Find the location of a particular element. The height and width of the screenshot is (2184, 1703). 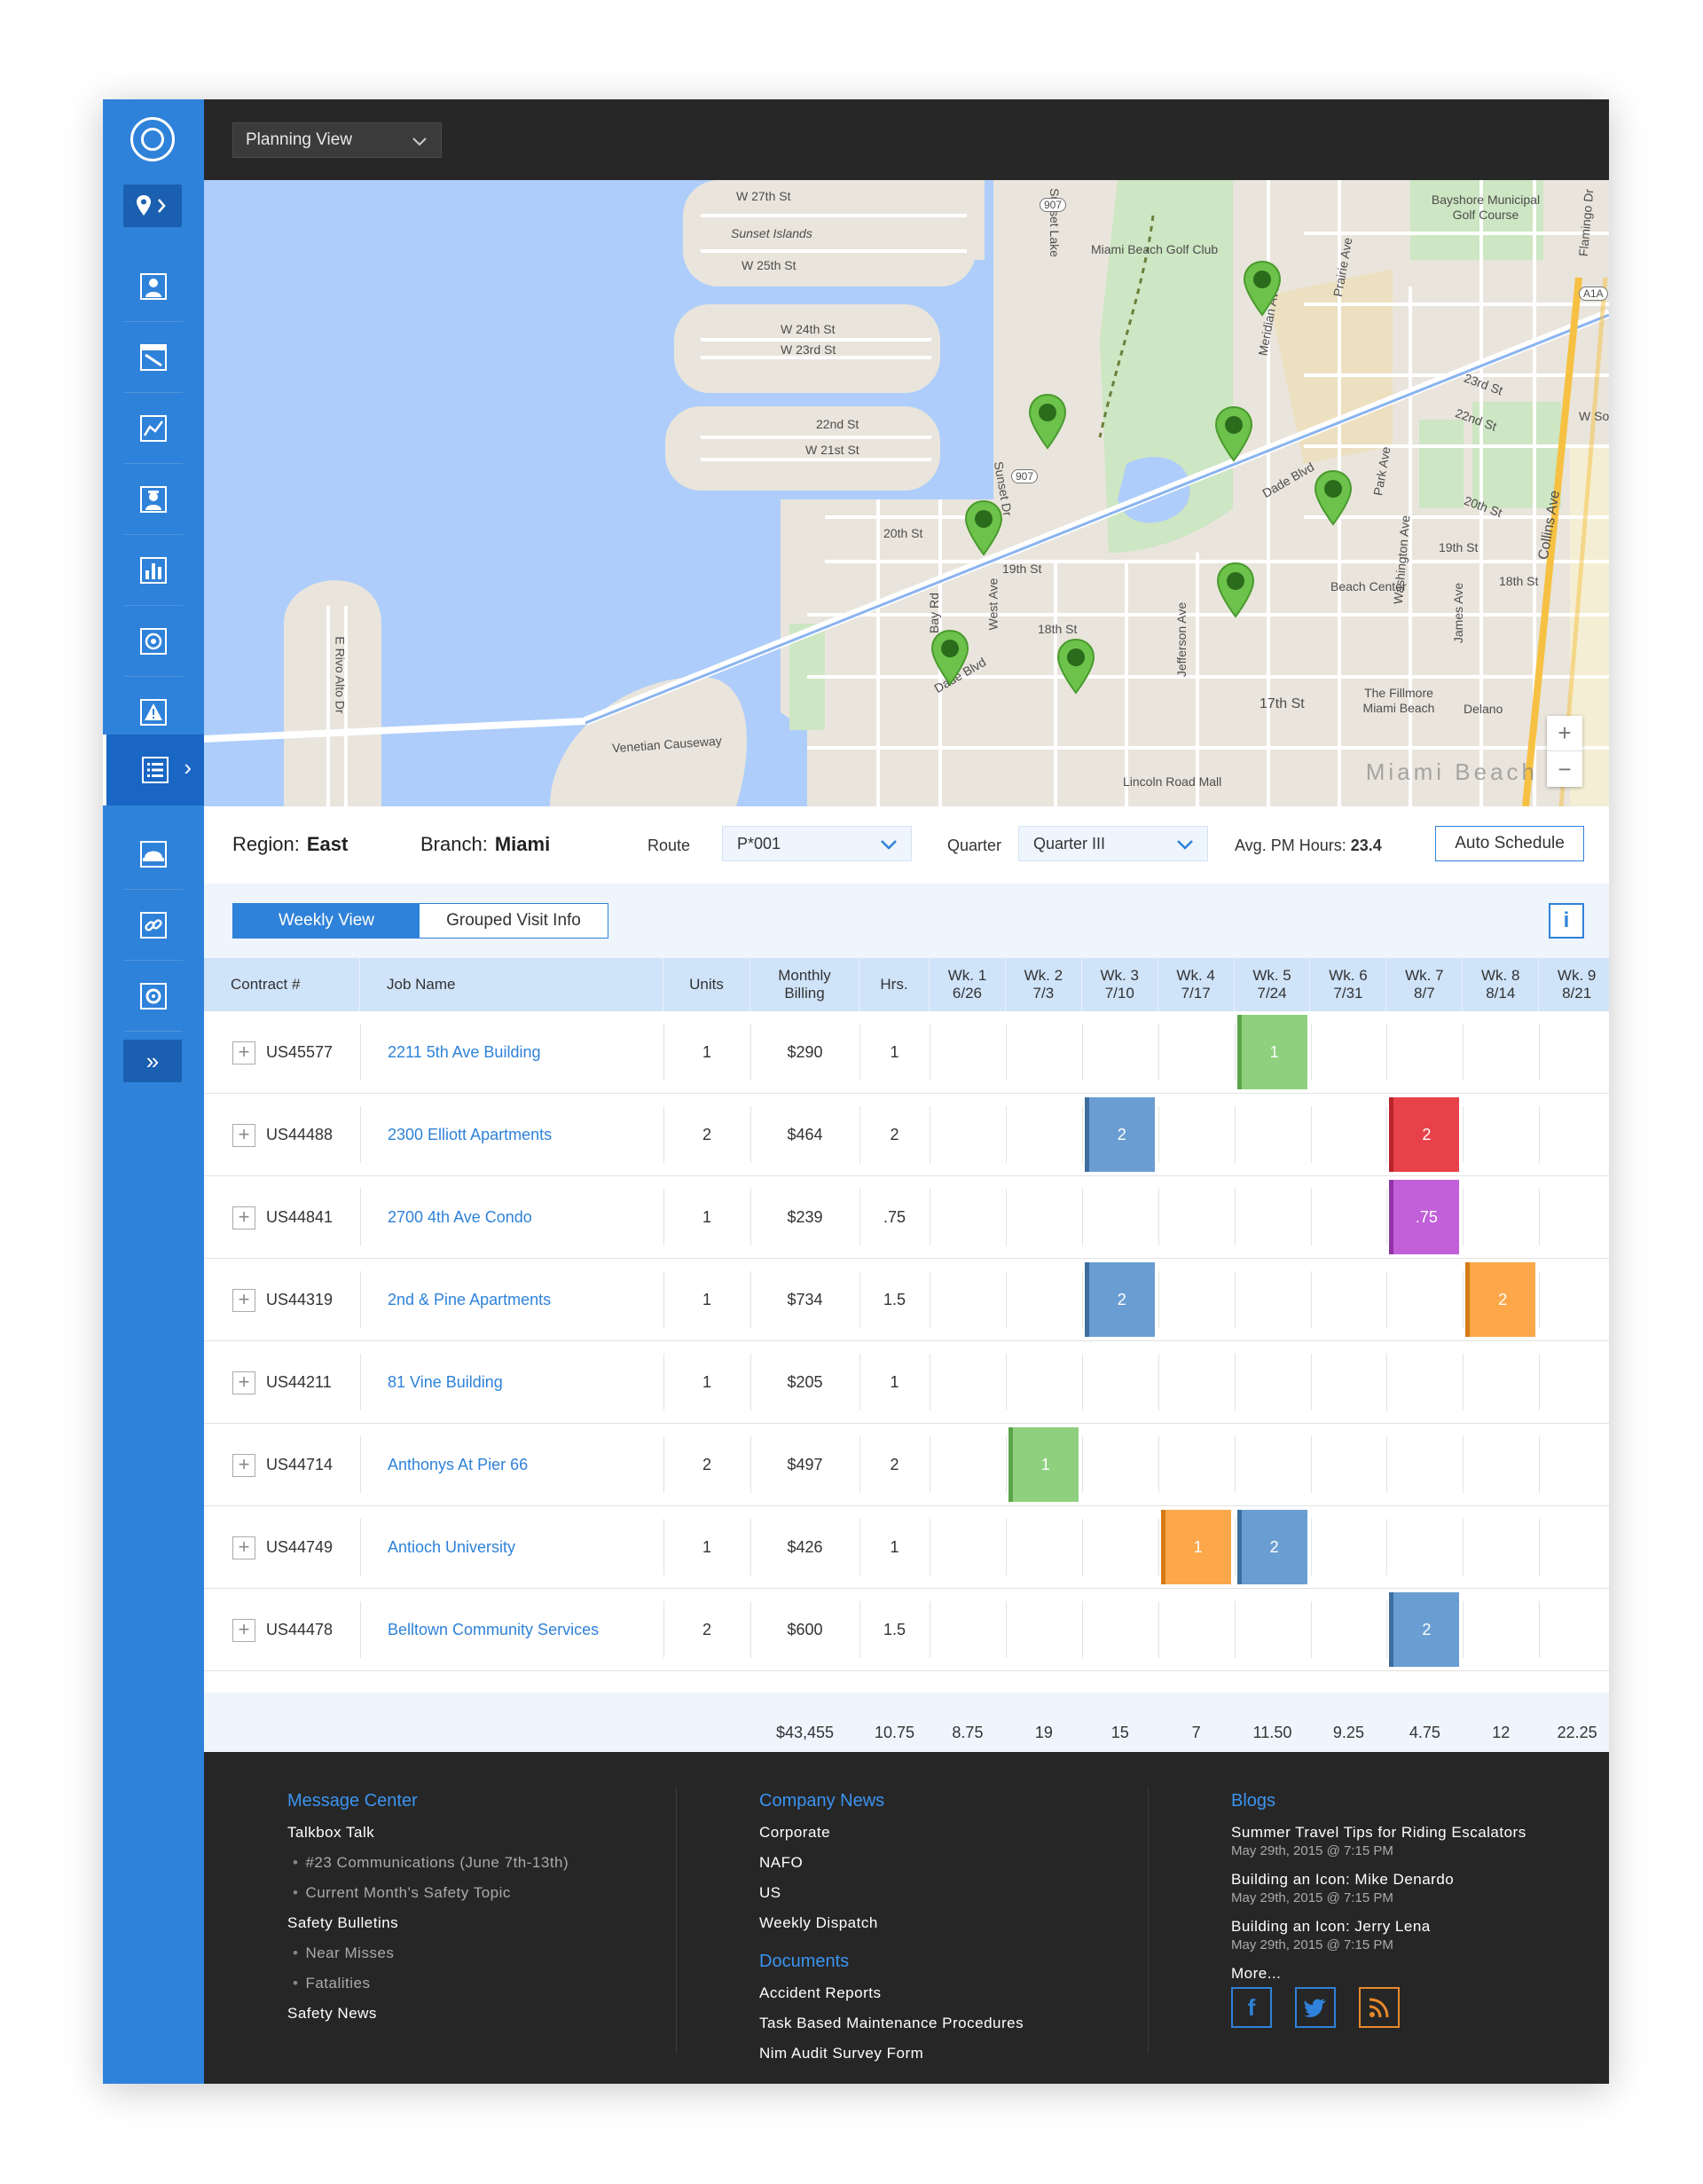

footer-sublink: #23 Communications (June 7th-13th) is located at coordinates (428, 1863).